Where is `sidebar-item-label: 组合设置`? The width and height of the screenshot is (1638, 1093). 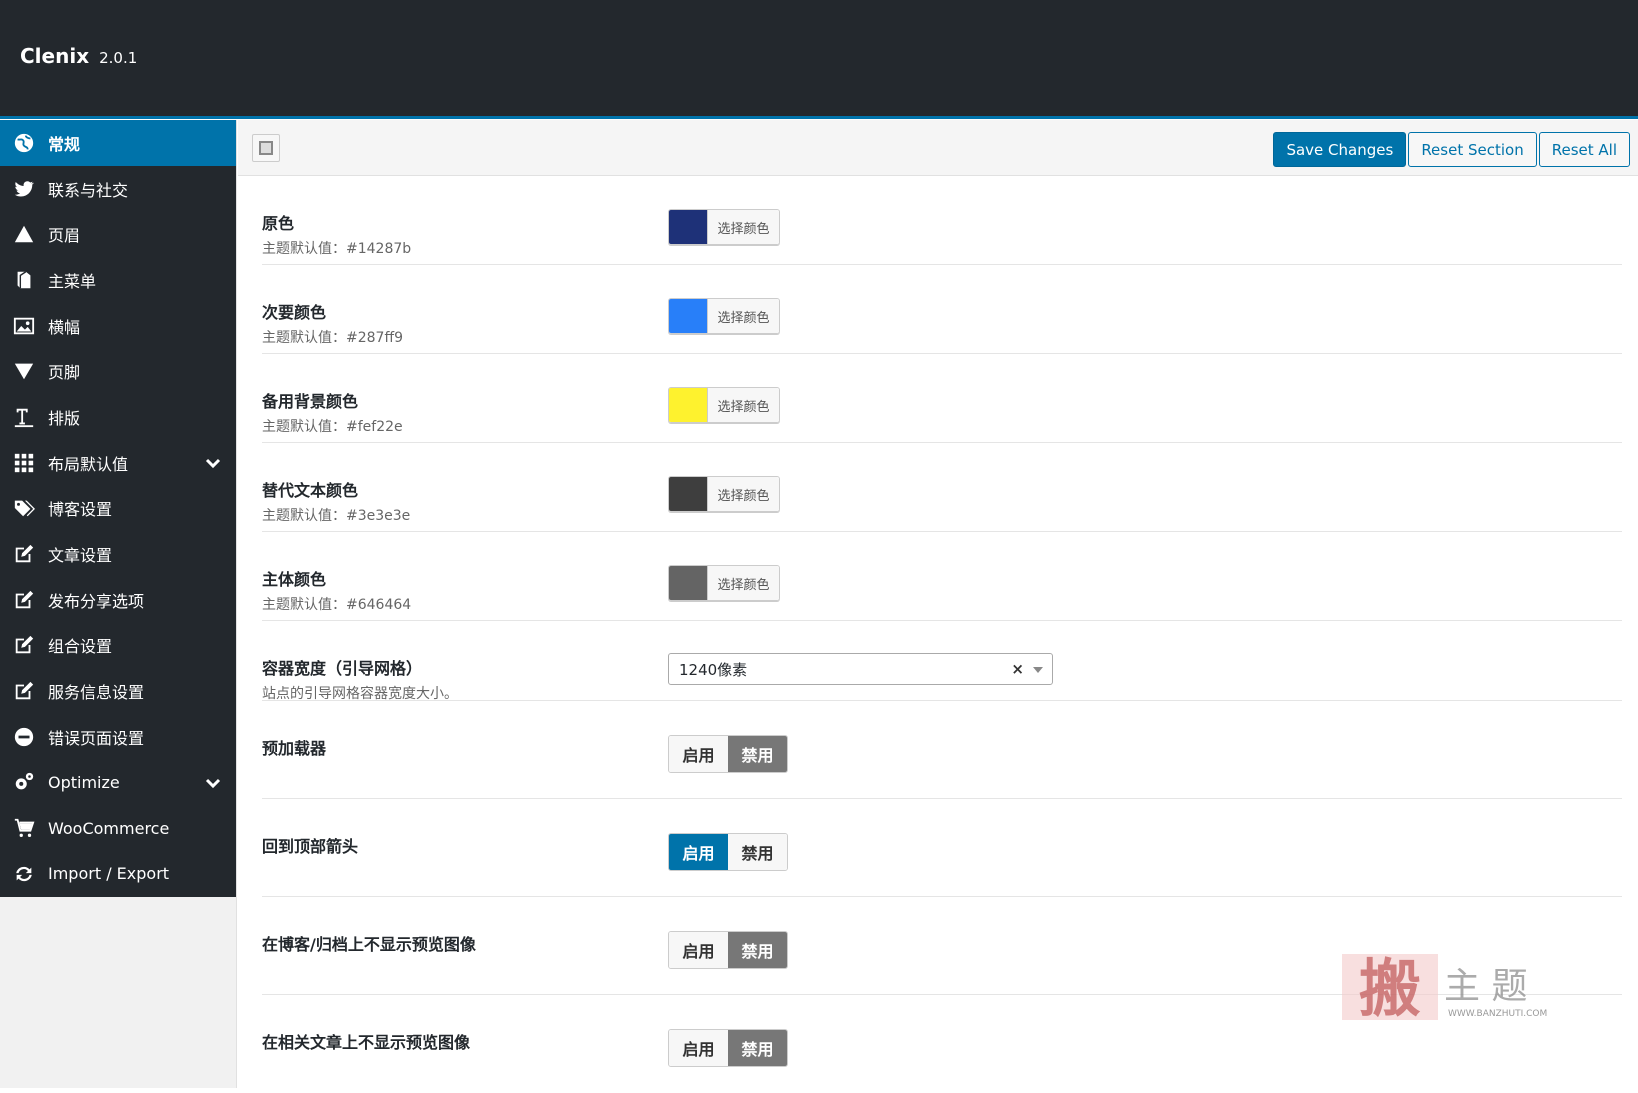
sidebar-item-label: 组合设置 is located at coordinates (80, 647).